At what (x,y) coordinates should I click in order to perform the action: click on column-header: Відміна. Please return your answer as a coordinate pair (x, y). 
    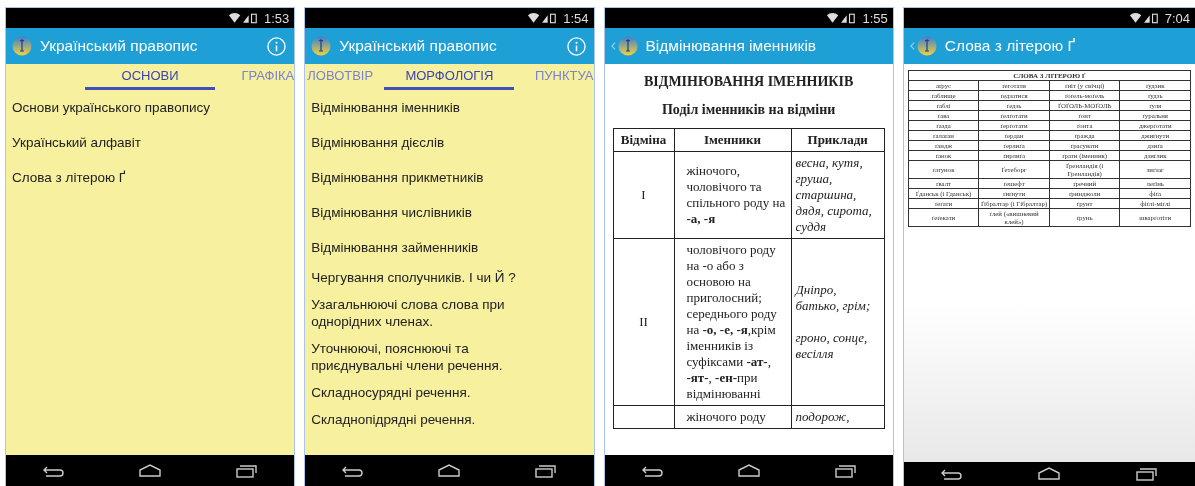
    Looking at the image, I should click on (643, 140).